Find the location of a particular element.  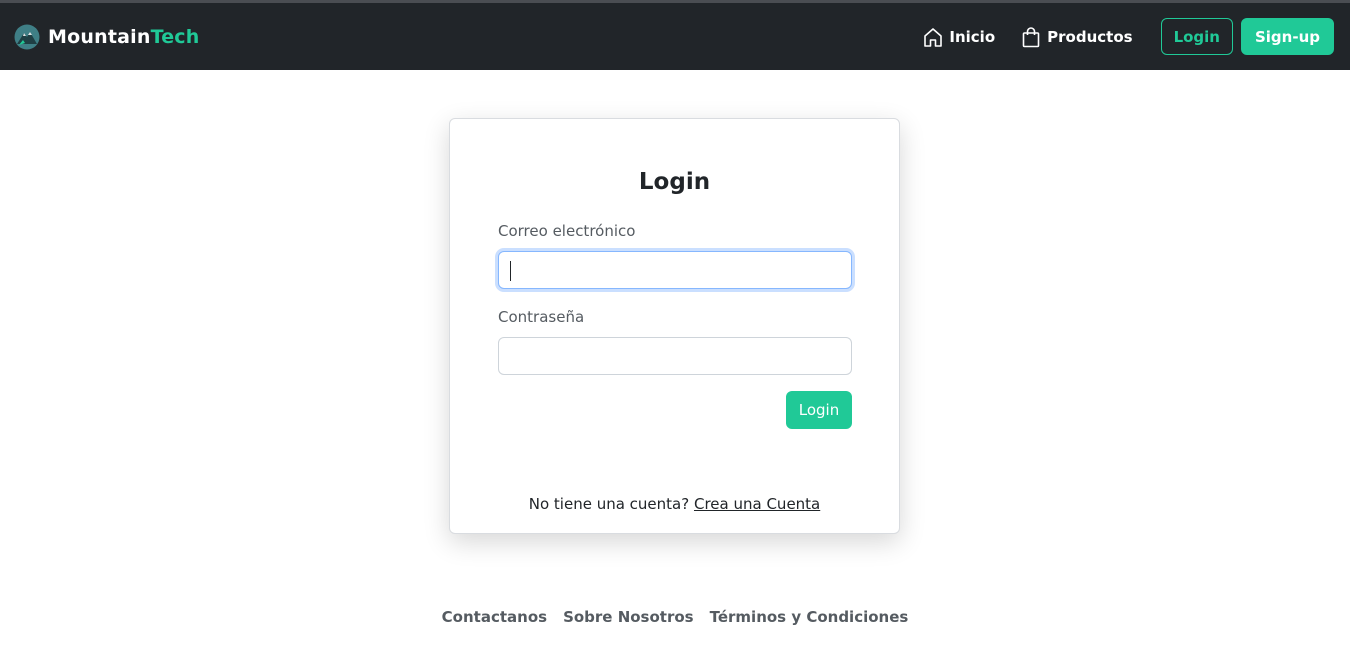

create-account-link: Crea una Cuenta is located at coordinates (757, 504).